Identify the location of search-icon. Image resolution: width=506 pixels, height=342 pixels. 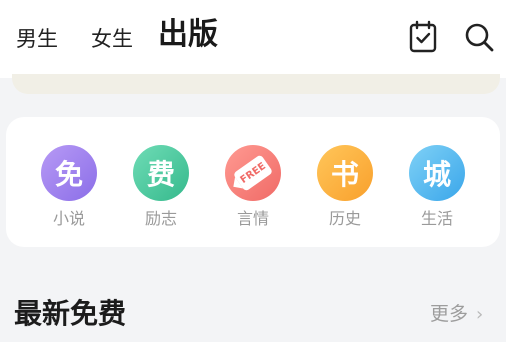
(479, 37).